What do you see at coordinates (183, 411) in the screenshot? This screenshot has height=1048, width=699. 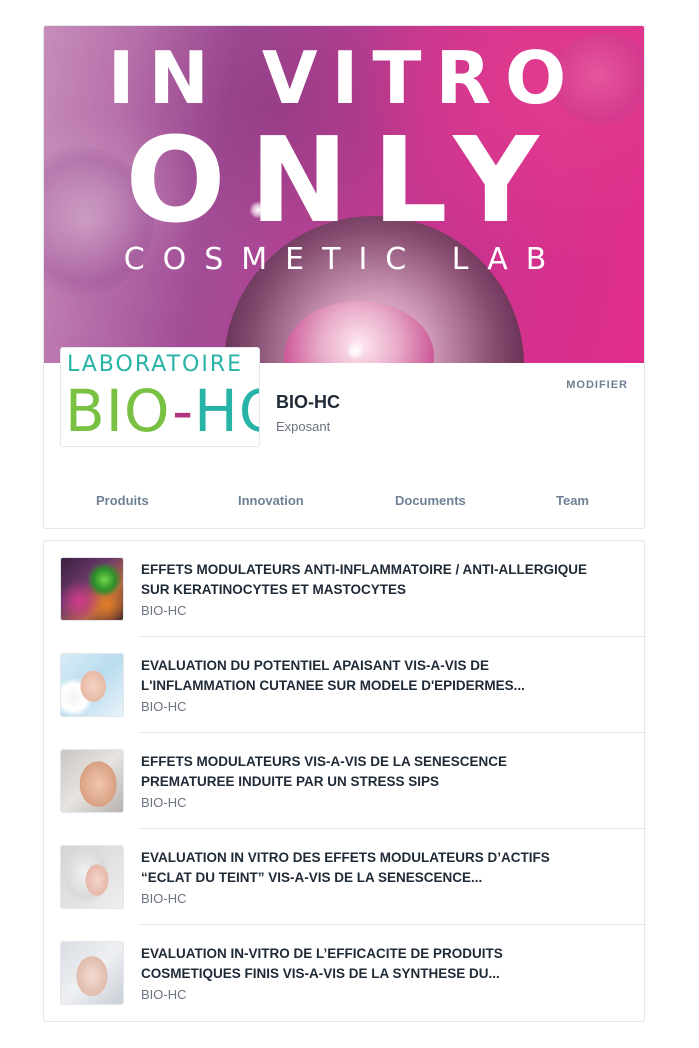 I see `logo-dash: -` at bounding box center [183, 411].